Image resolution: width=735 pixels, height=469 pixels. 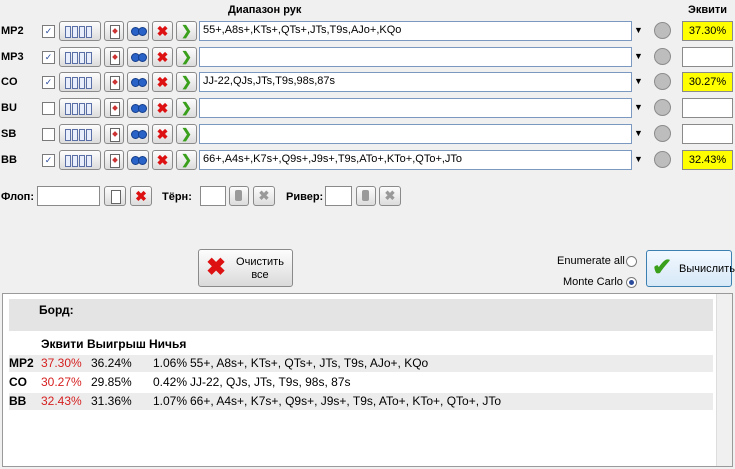 What do you see at coordinates (239, 196) in the screenshot?
I see `turn-card-button` at bounding box center [239, 196].